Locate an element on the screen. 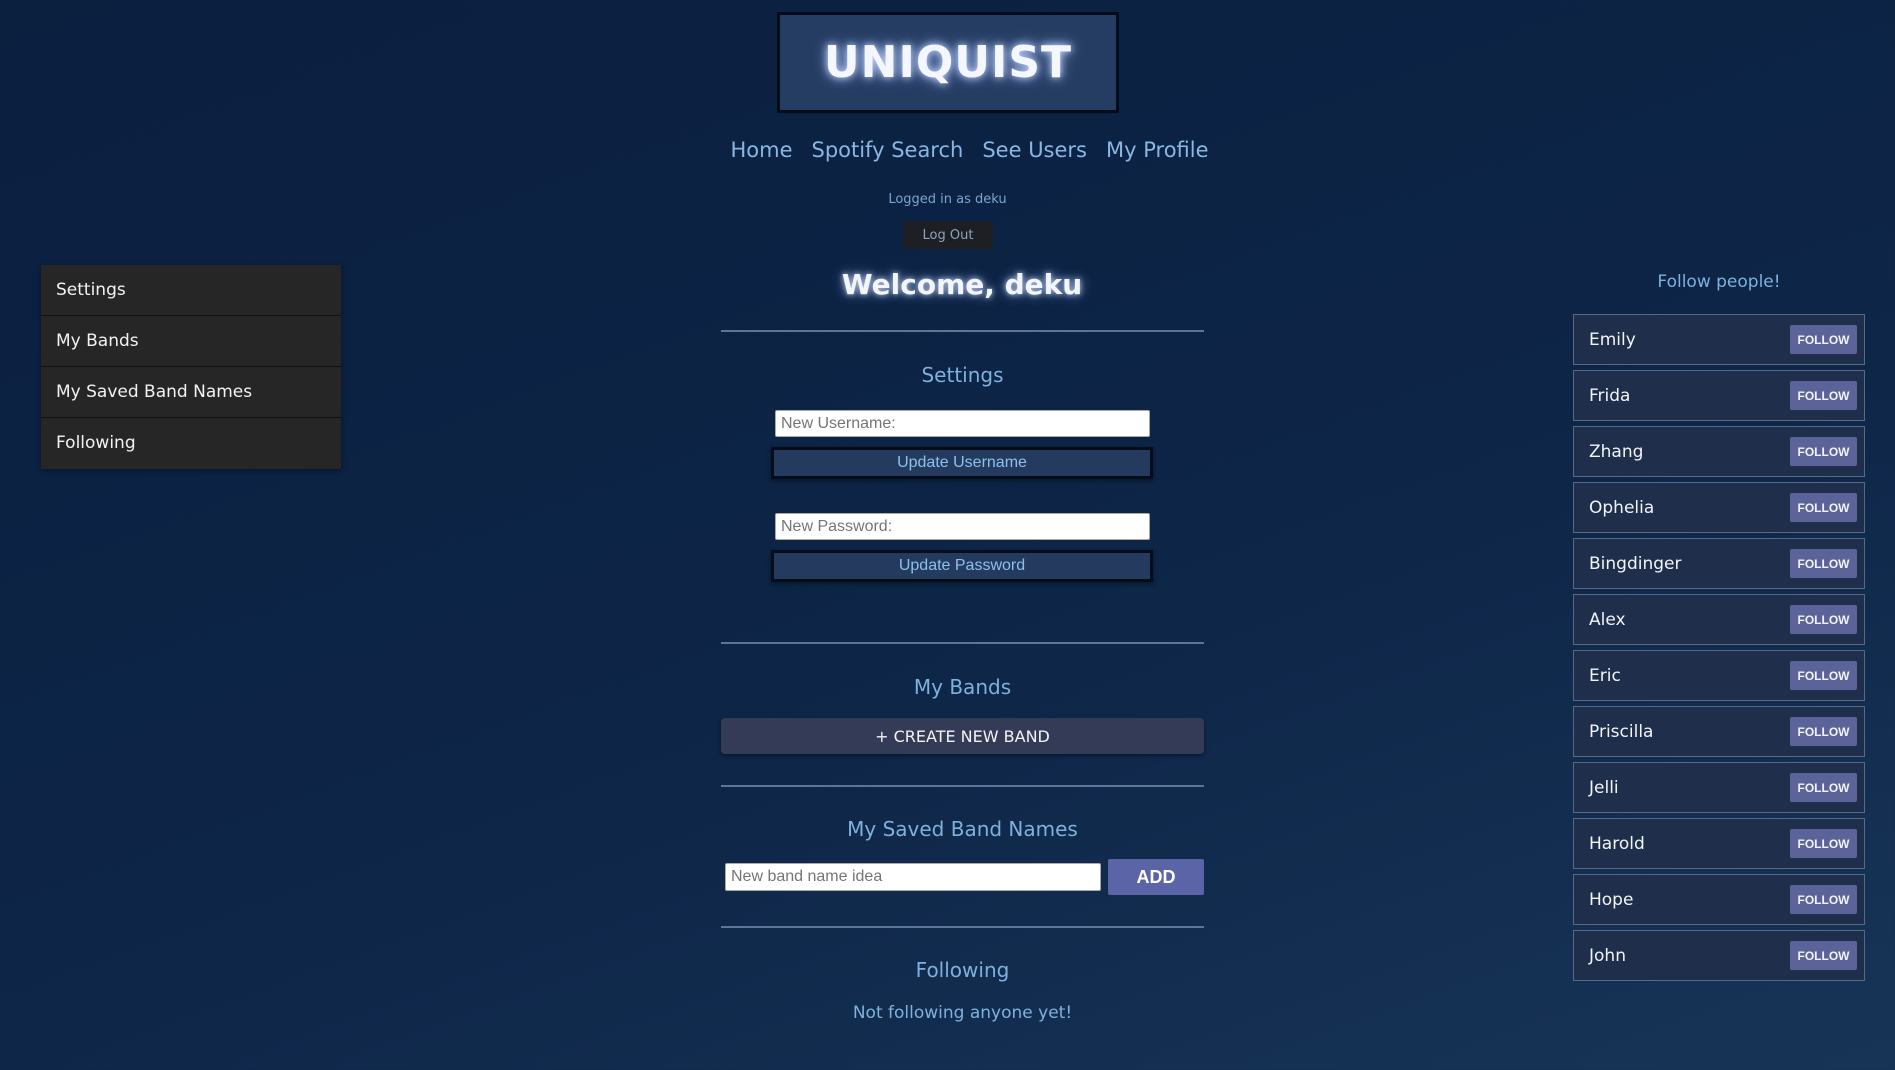 The width and height of the screenshot is (1895, 1070). settings-title: Settings is located at coordinates (962, 375).